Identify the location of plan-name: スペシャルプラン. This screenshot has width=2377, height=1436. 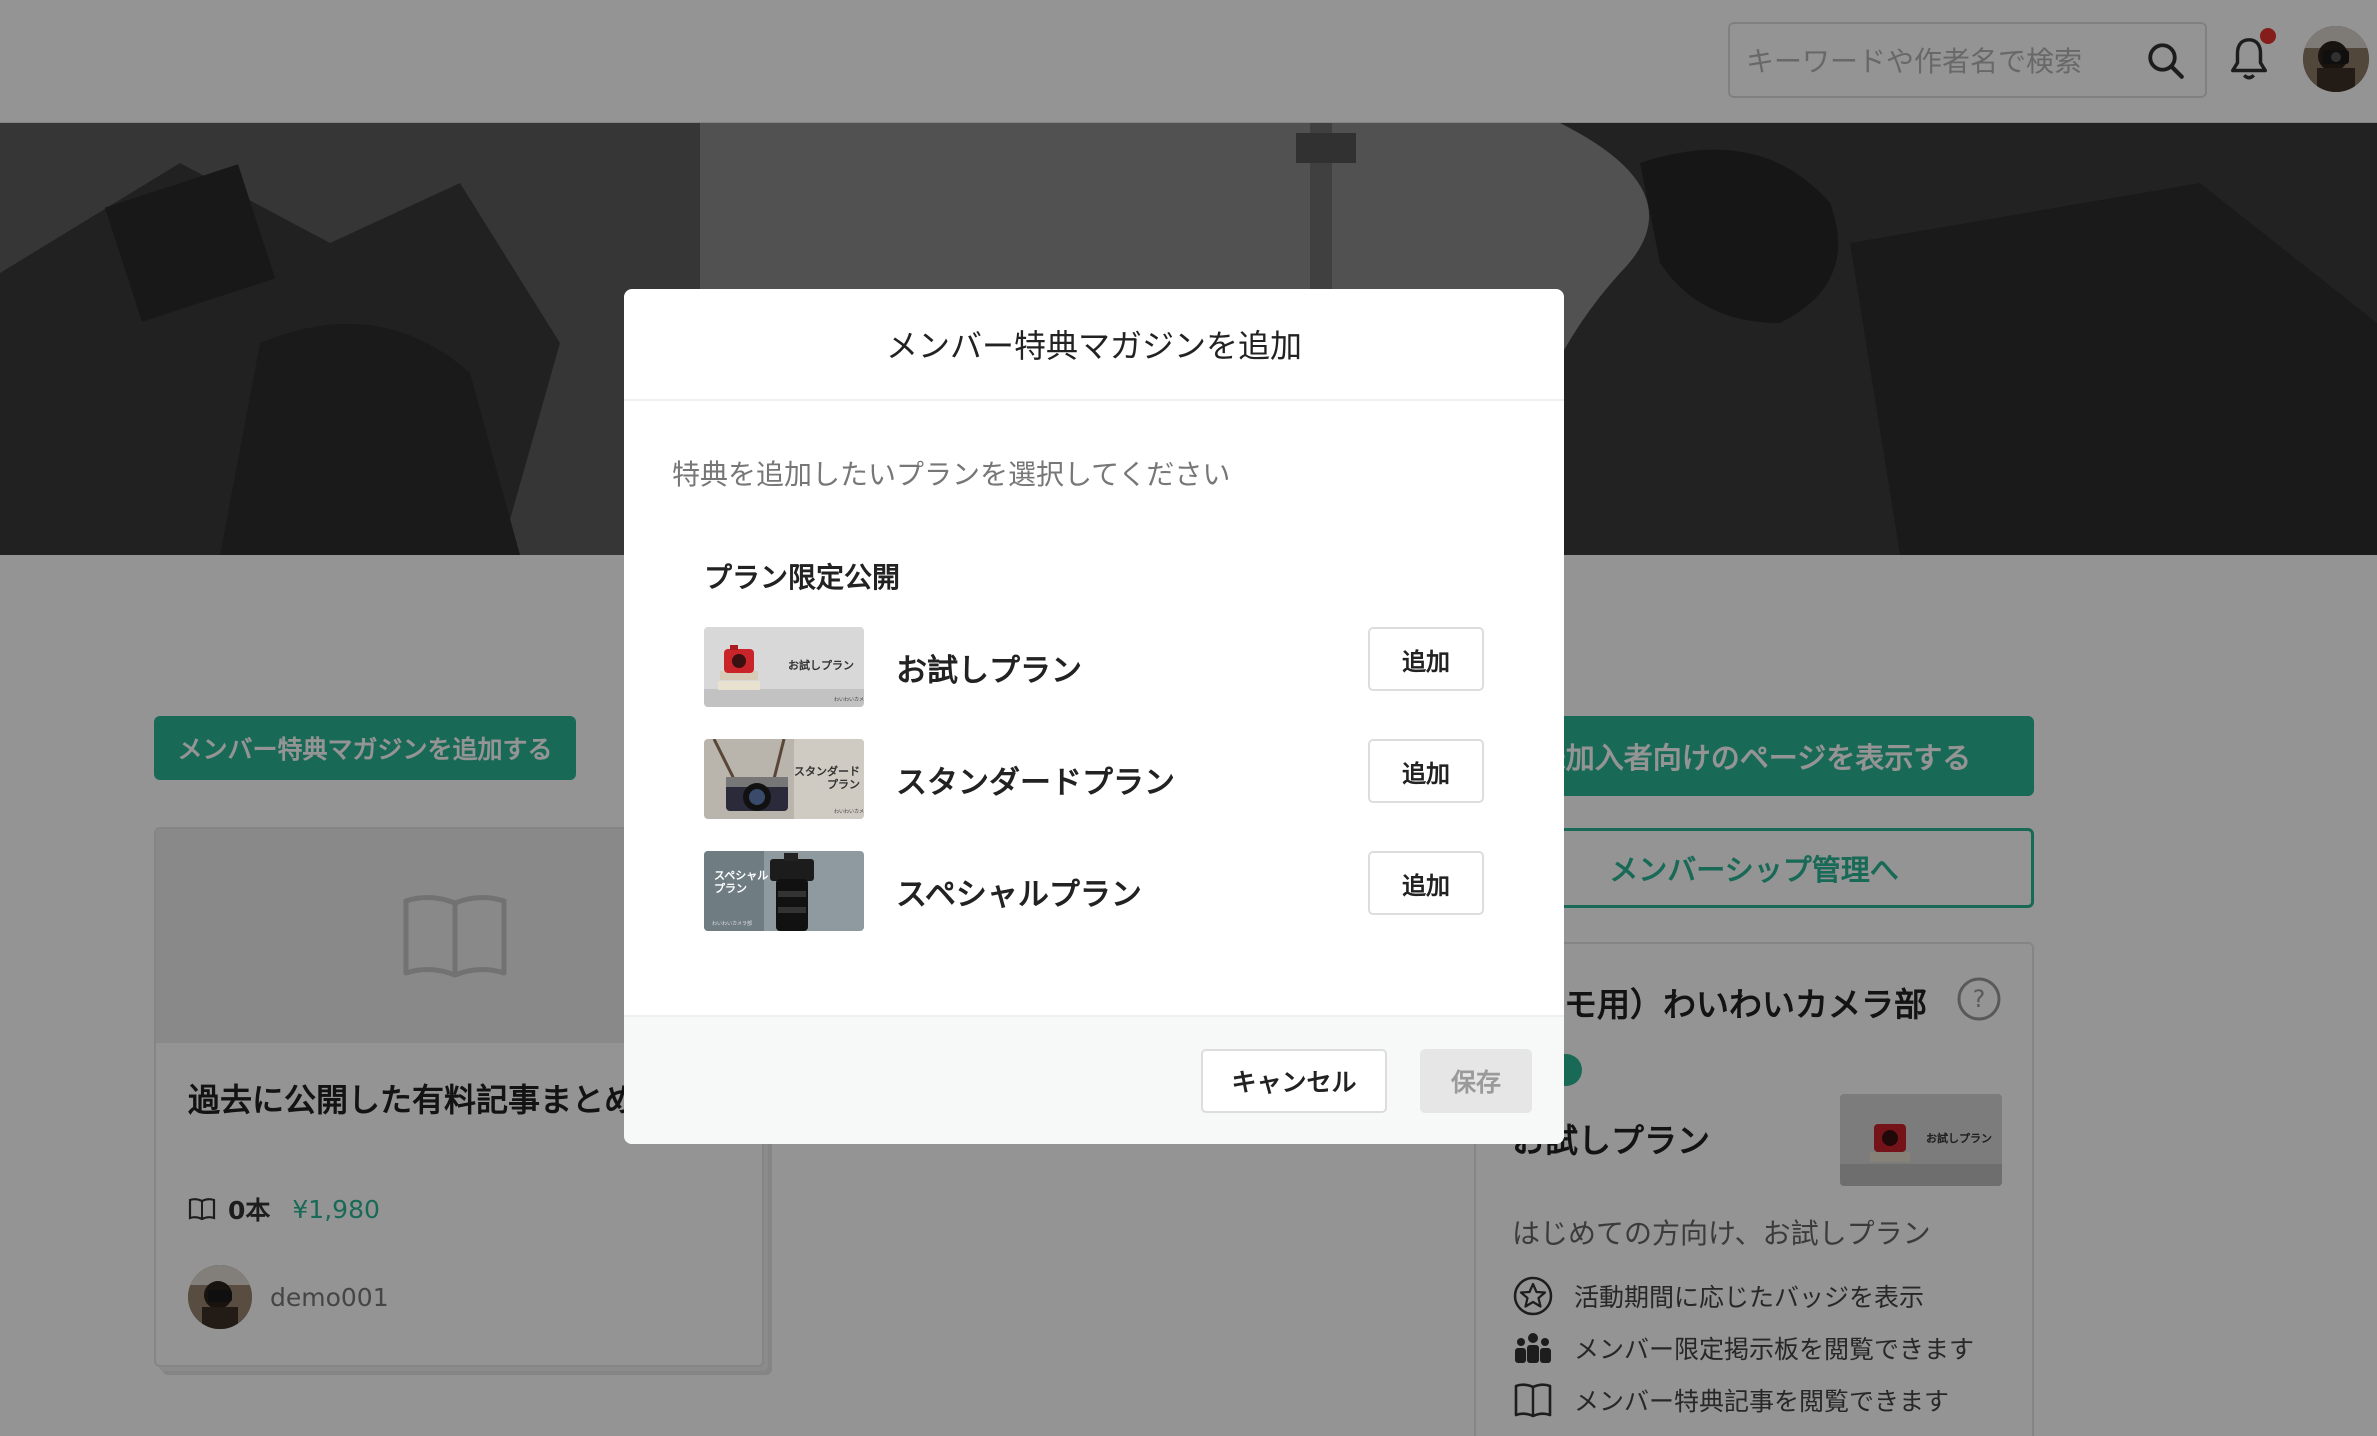
(1019, 895).